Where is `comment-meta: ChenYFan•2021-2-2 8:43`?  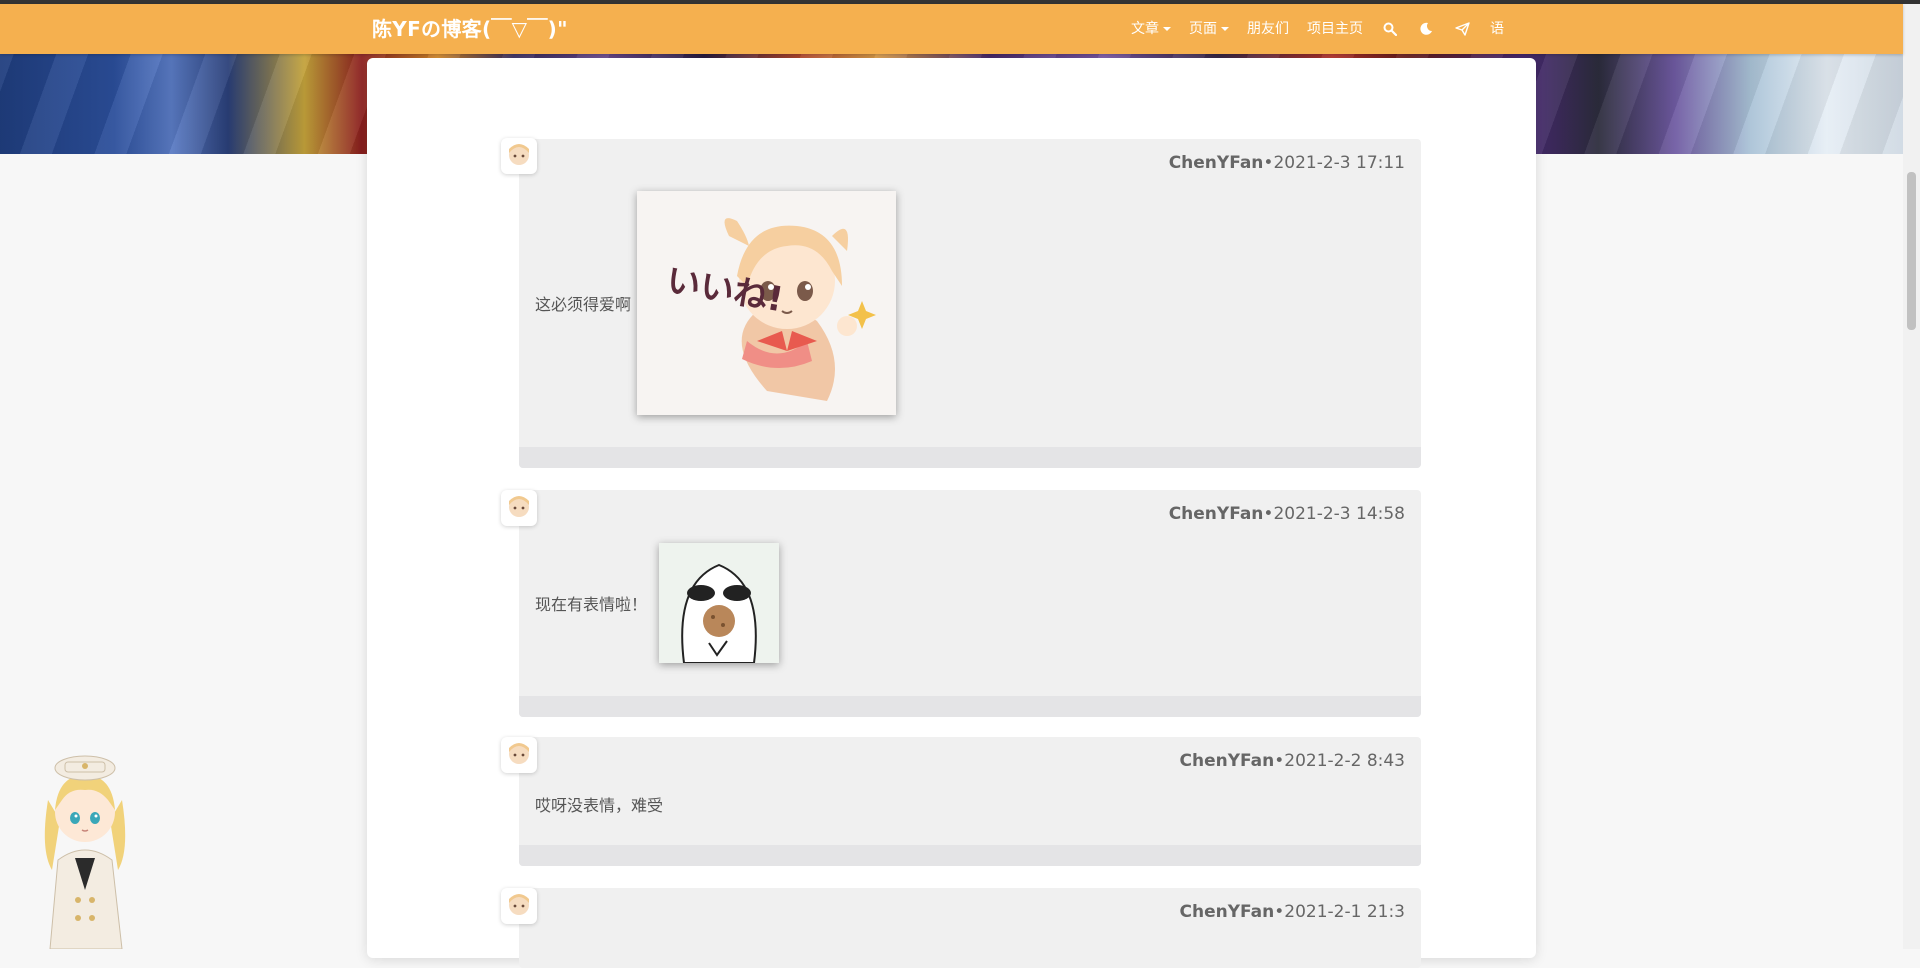 comment-meta: ChenYFan•2021-2-2 8:43 is located at coordinates (1293, 761).